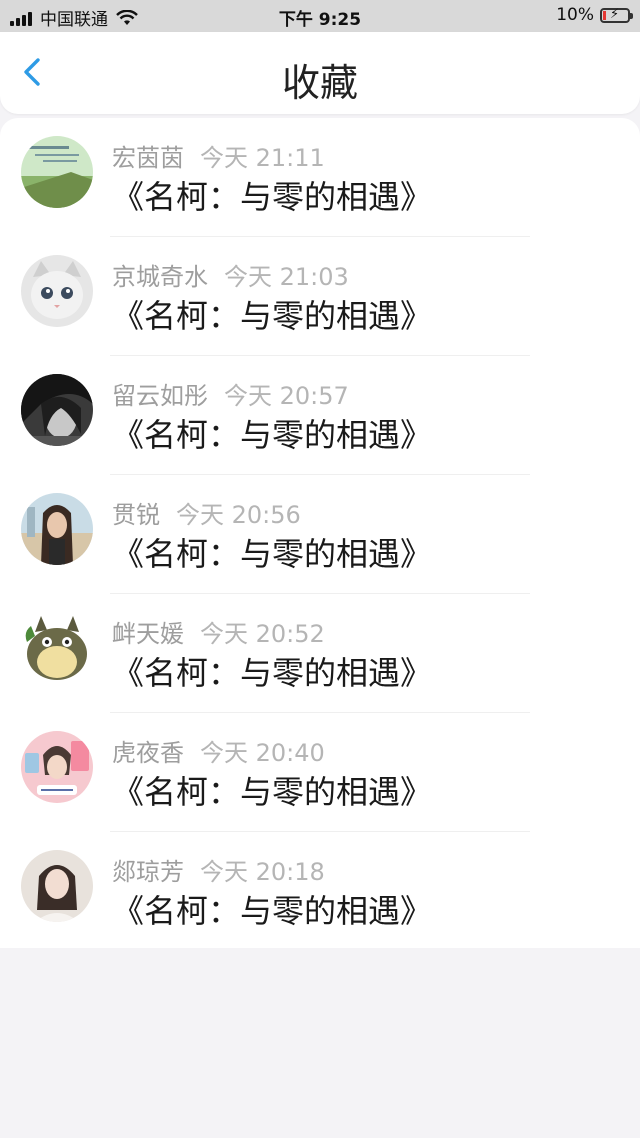  I want to click on list-item: 贯锐 今天 20:56 《名柯：与零的相遇》, so click(320, 534).